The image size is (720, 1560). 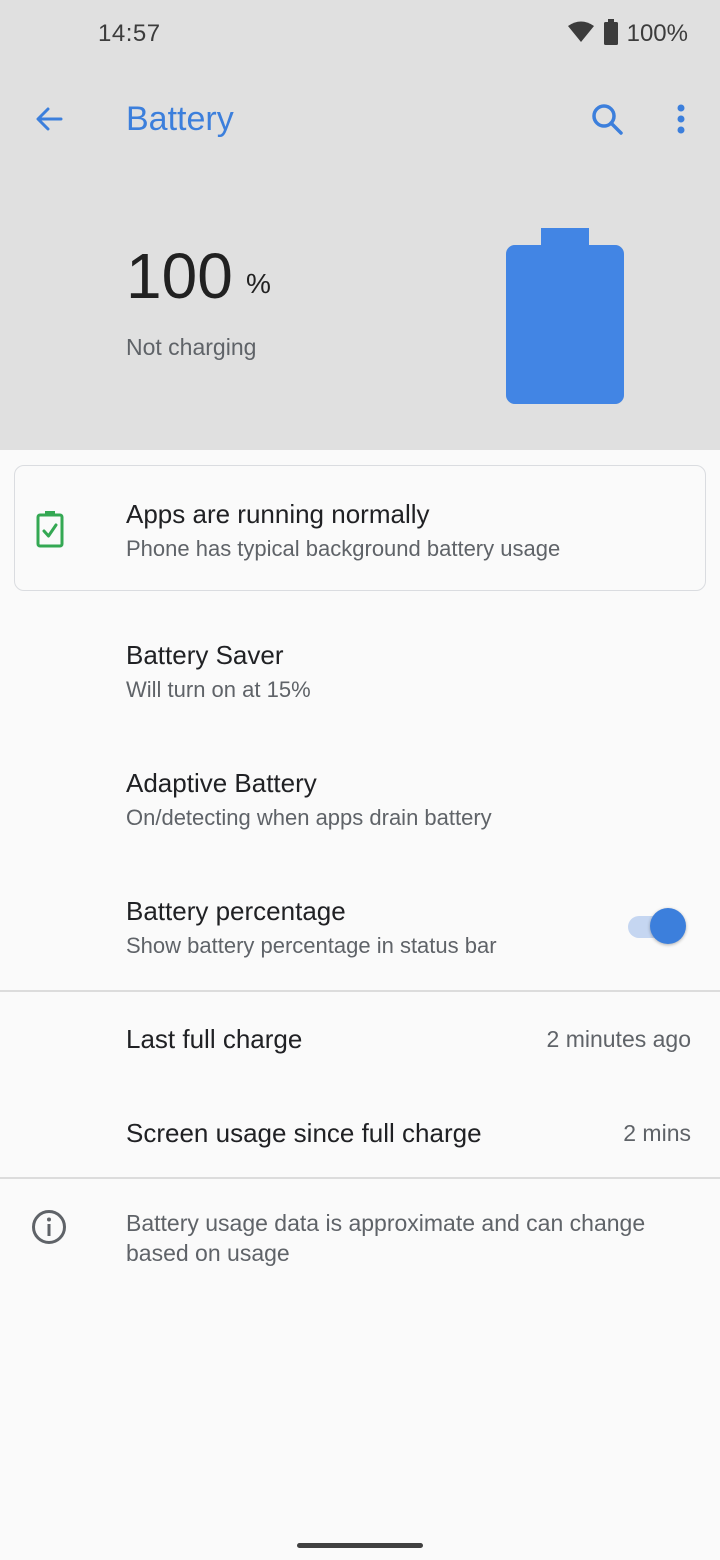 What do you see at coordinates (191, 347) in the screenshot?
I see `charging-status: Not charging` at bounding box center [191, 347].